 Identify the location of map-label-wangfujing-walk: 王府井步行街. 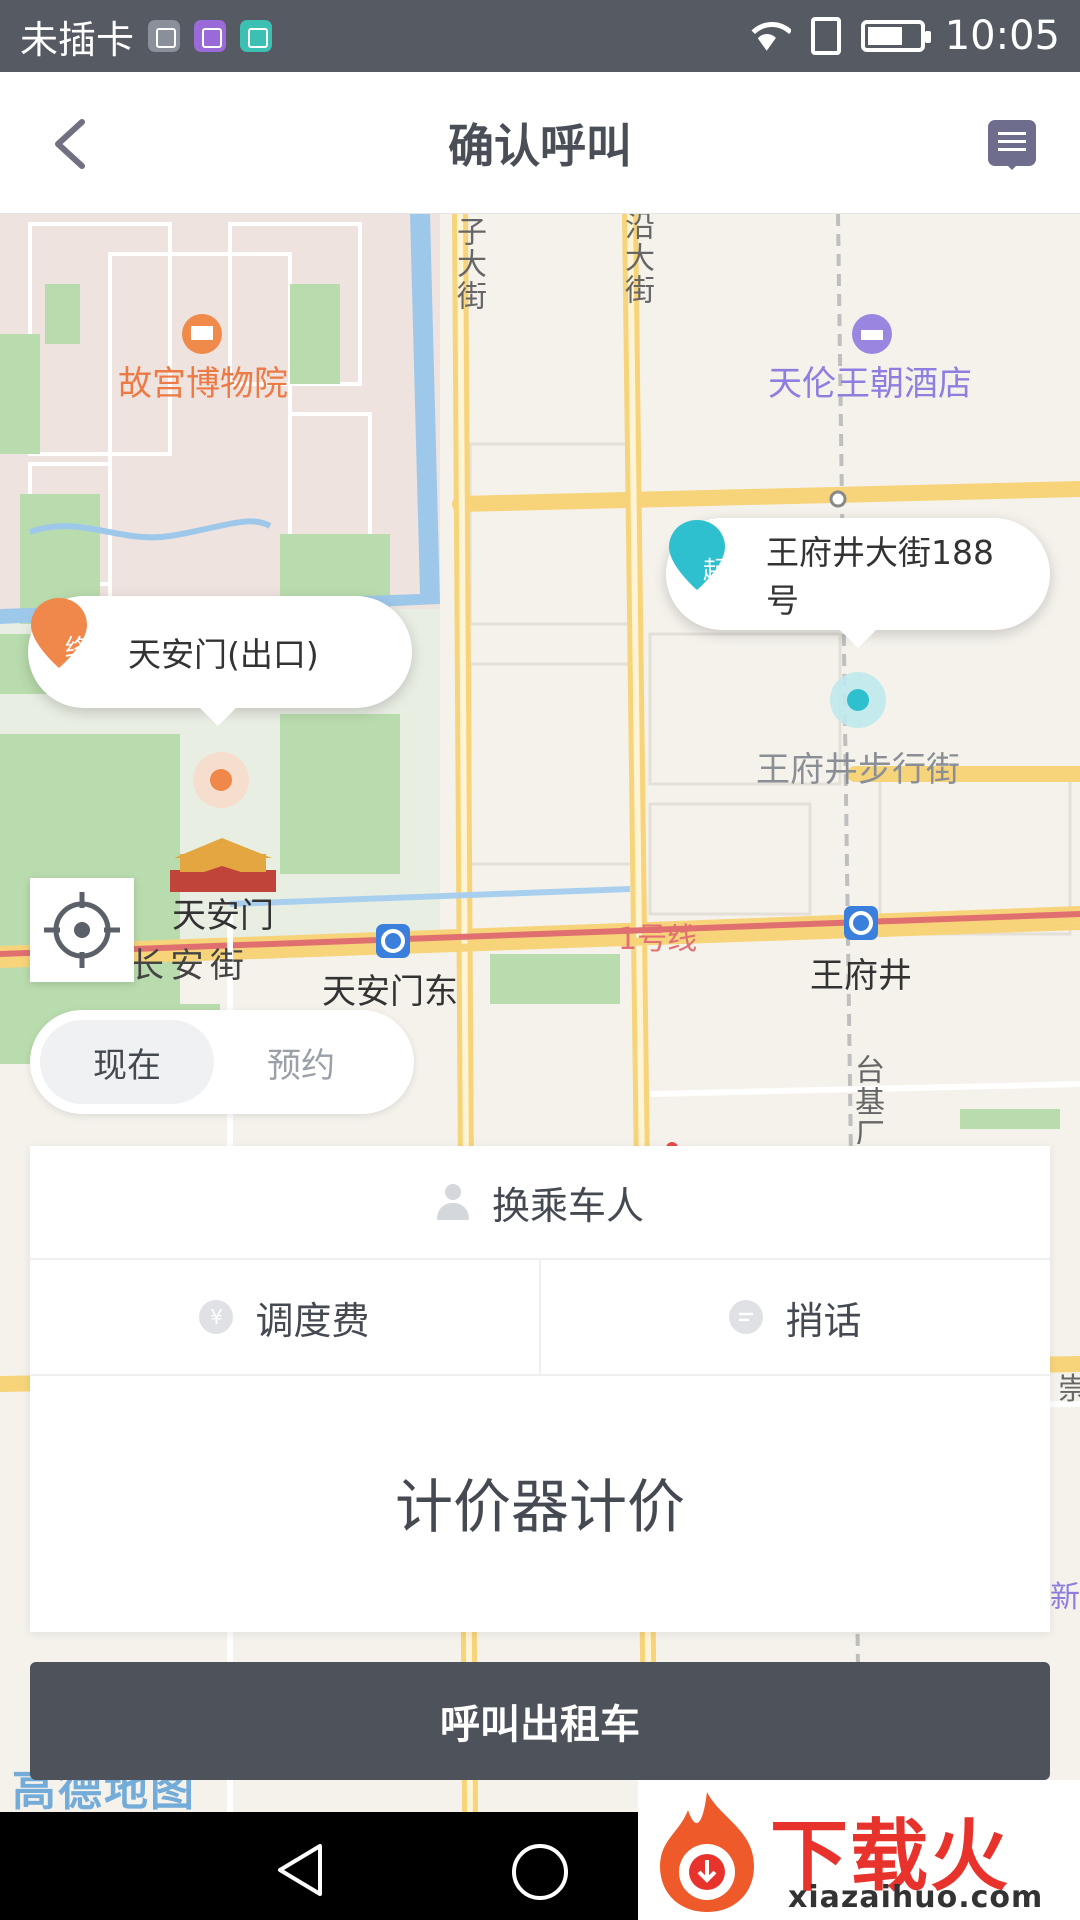
(858, 770).